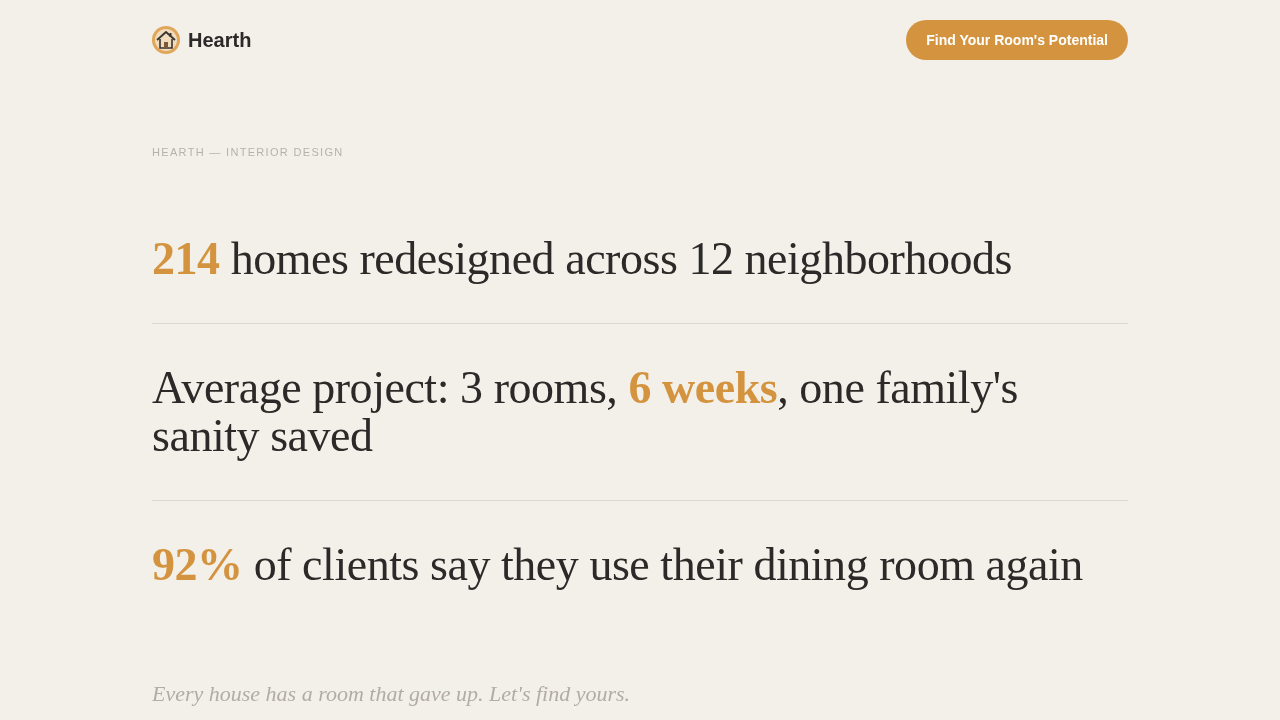 The image size is (1280, 720). What do you see at coordinates (1017, 40) in the screenshot?
I see `cta-button: Find Your Room's Potential` at bounding box center [1017, 40].